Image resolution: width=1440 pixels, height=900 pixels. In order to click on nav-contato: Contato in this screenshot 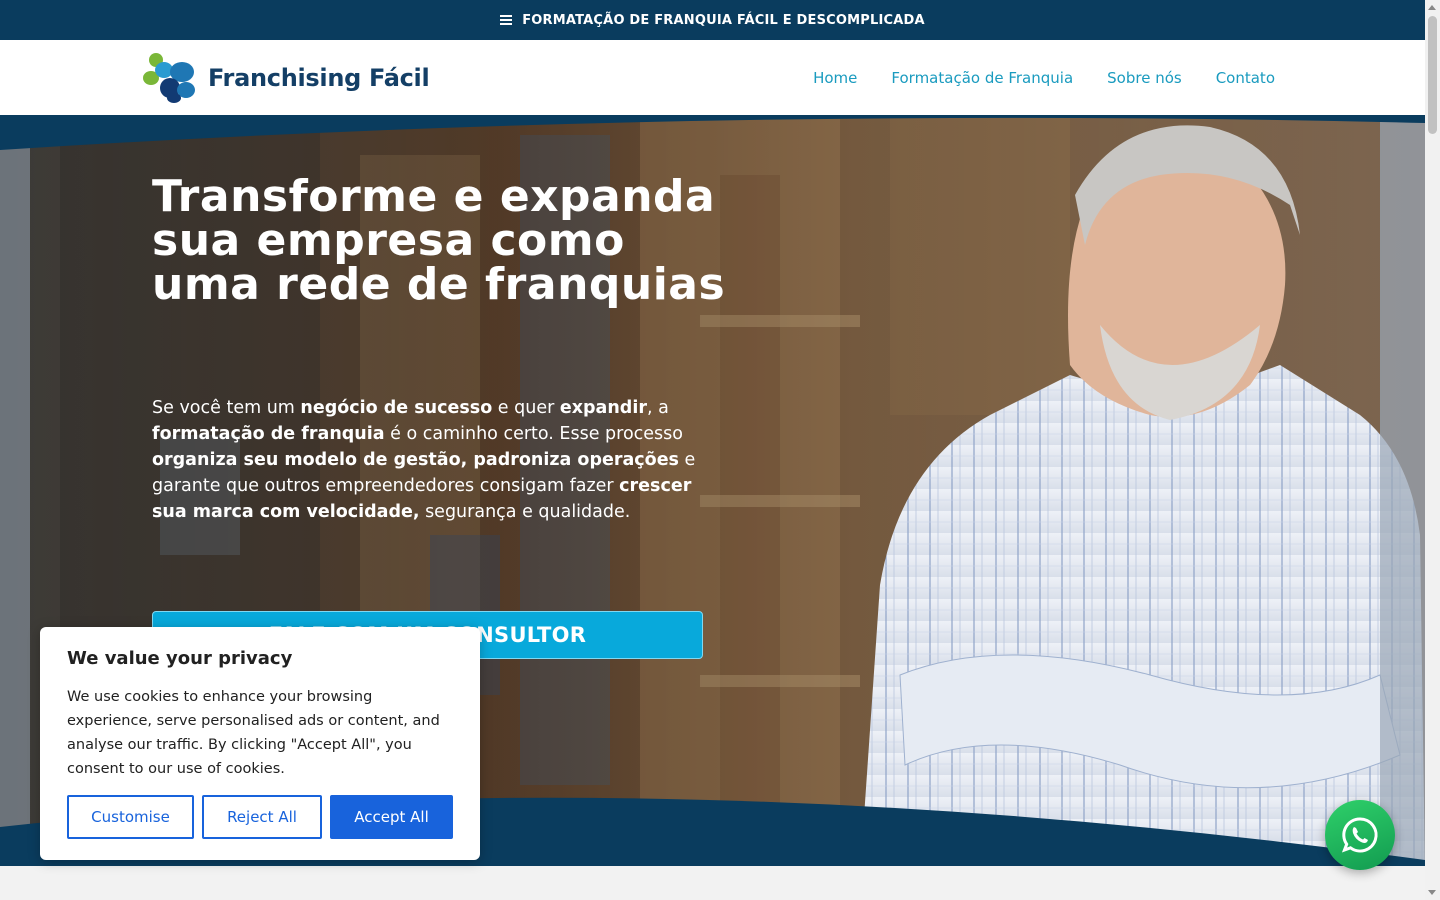, I will do `click(1245, 78)`.